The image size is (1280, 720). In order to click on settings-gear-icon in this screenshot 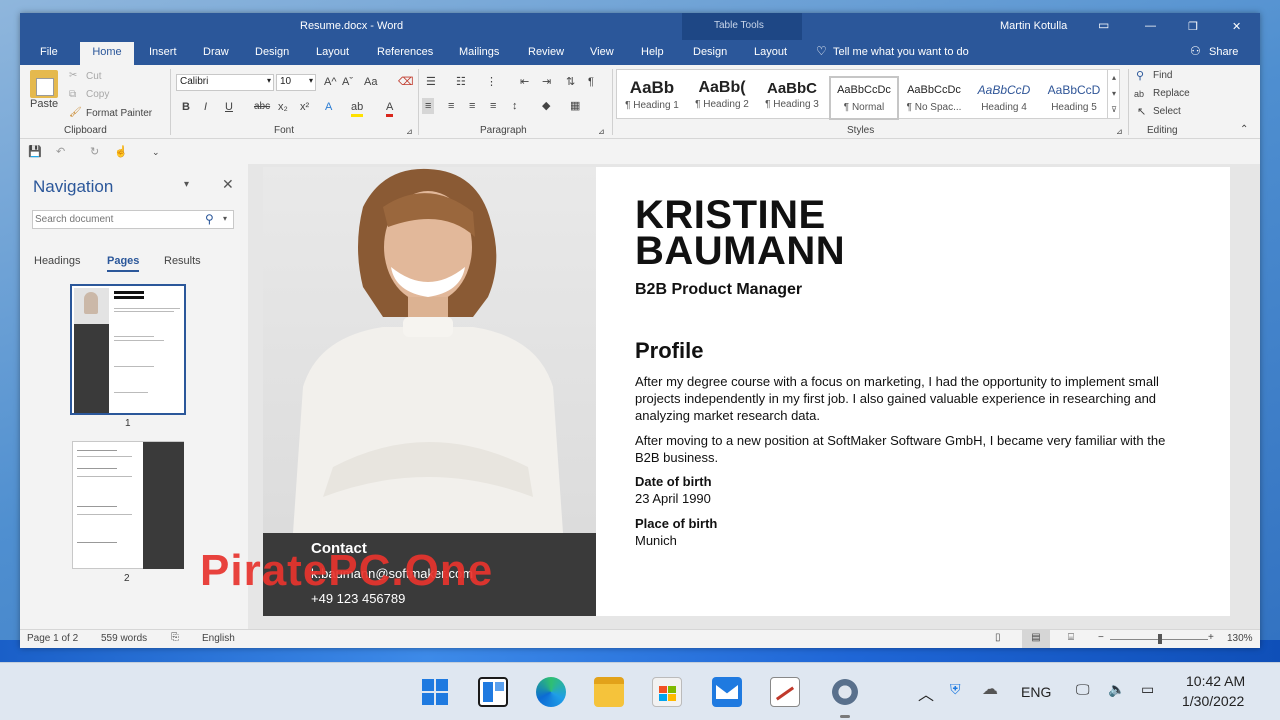, I will do `click(845, 692)`.